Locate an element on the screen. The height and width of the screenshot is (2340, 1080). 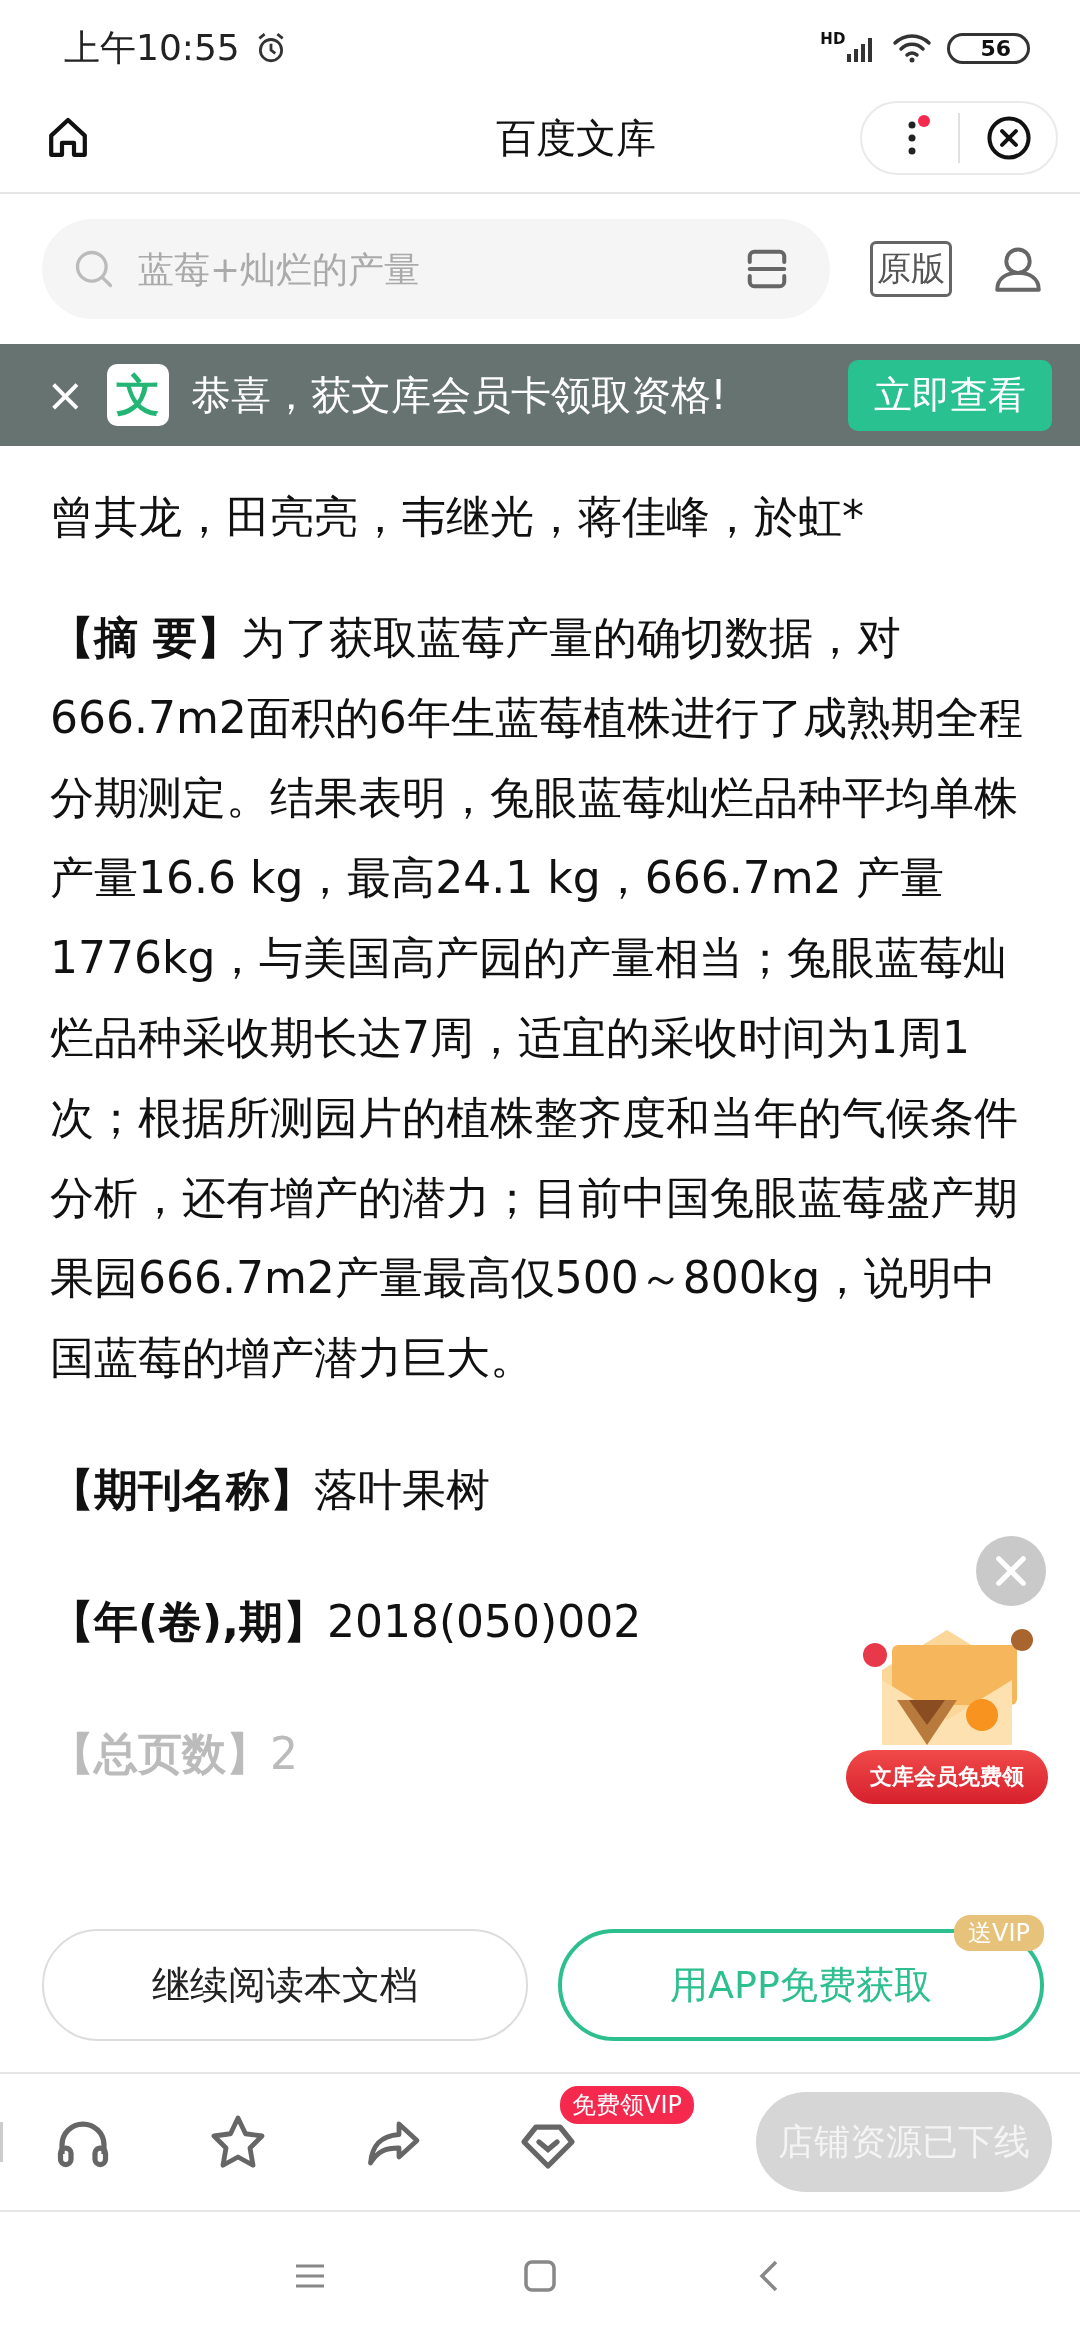
search-input: 蓝莓+灿烂的产量 is located at coordinates (430, 269).